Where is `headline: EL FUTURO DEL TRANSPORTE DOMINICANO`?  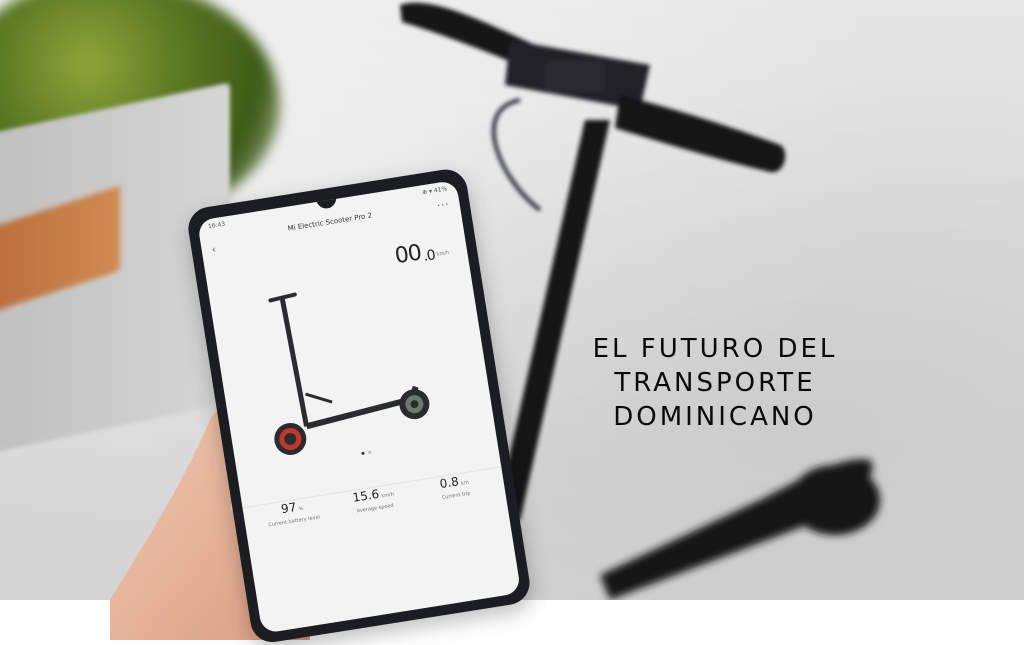 headline: EL FUTURO DEL TRANSPORTE DOMINICANO is located at coordinates (715, 383).